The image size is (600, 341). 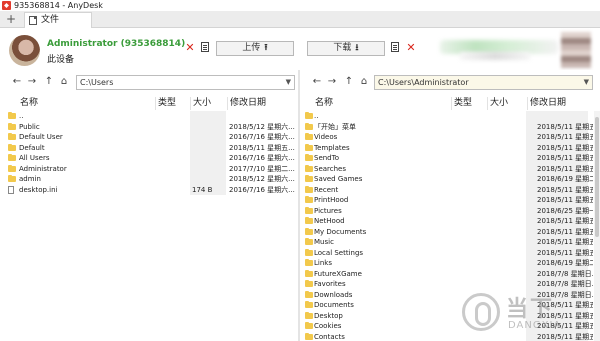 I want to click on remote-scrollbar, so click(x=597, y=226).